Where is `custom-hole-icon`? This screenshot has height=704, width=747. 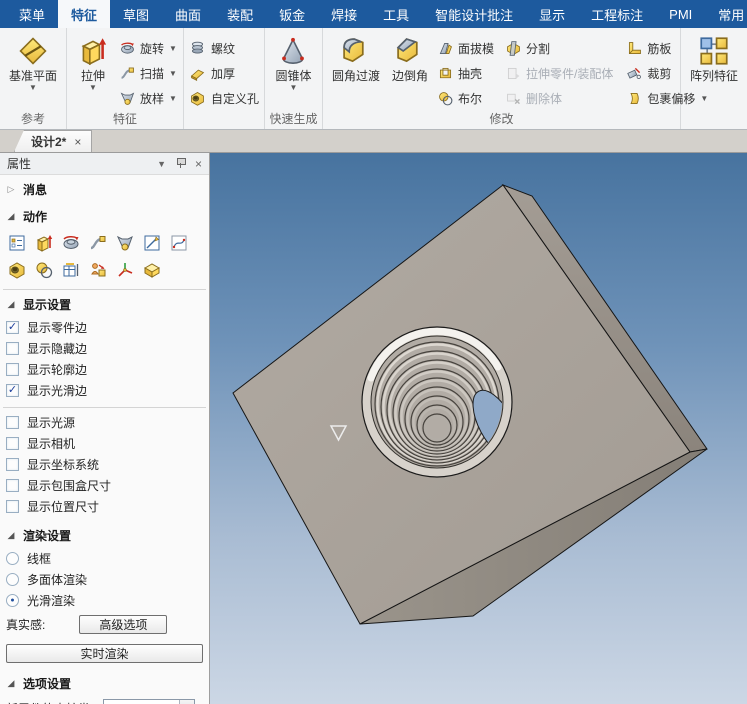 custom-hole-icon is located at coordinates (198, 98).